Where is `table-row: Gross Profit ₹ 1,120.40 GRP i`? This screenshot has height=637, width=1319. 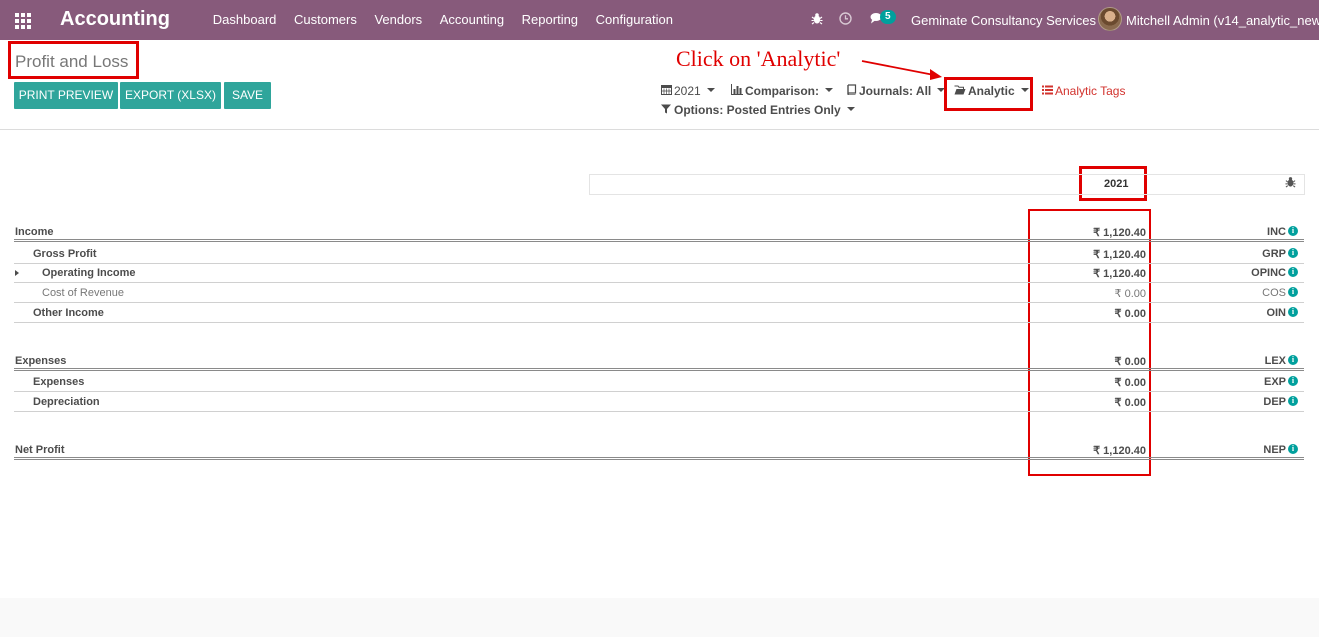 table-row: Gross Profit ₹ 1,120.40 GRP i is located at coordinates (659, 254).